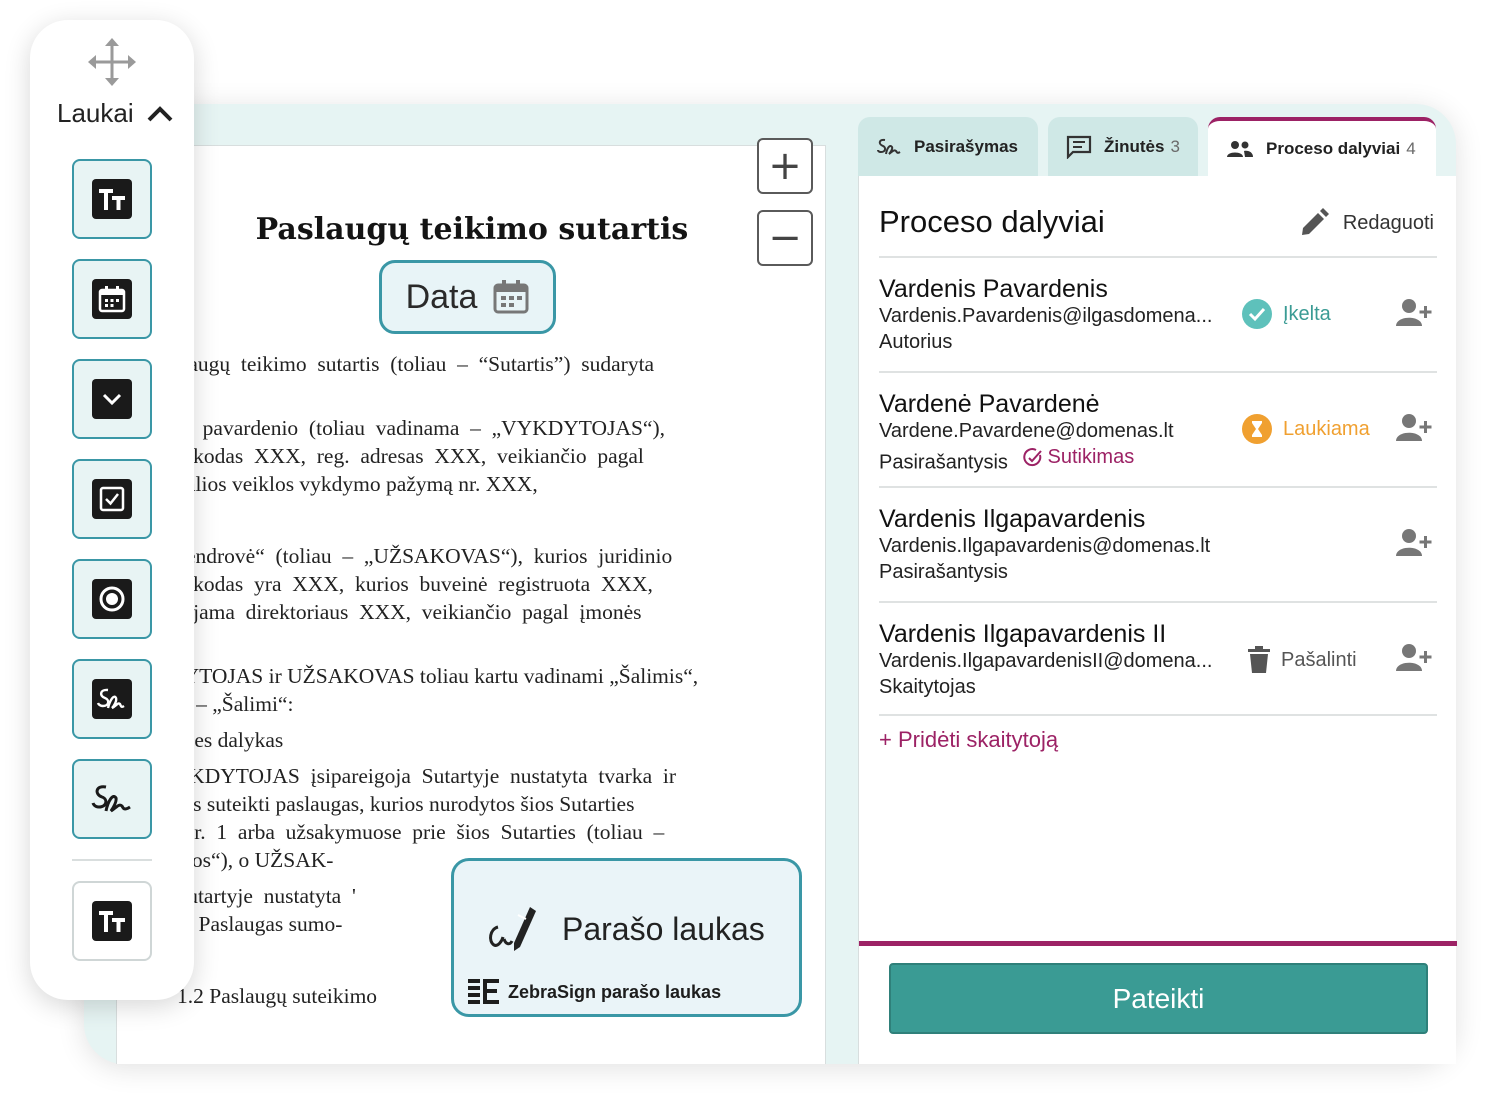 Image resolution: width=1496 pixels, height=1113 pixels. I want to click on footer-accent-bar, so click(1158, 943).